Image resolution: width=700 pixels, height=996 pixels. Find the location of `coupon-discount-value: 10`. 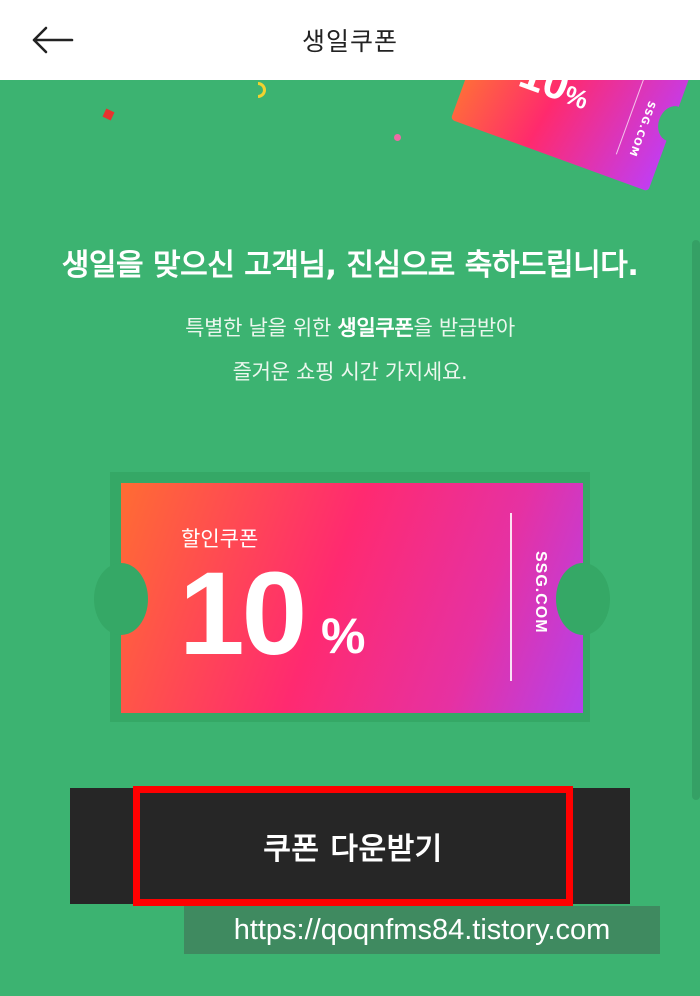

coupon-discount-value: 10 is located at coordinates (243, 614).